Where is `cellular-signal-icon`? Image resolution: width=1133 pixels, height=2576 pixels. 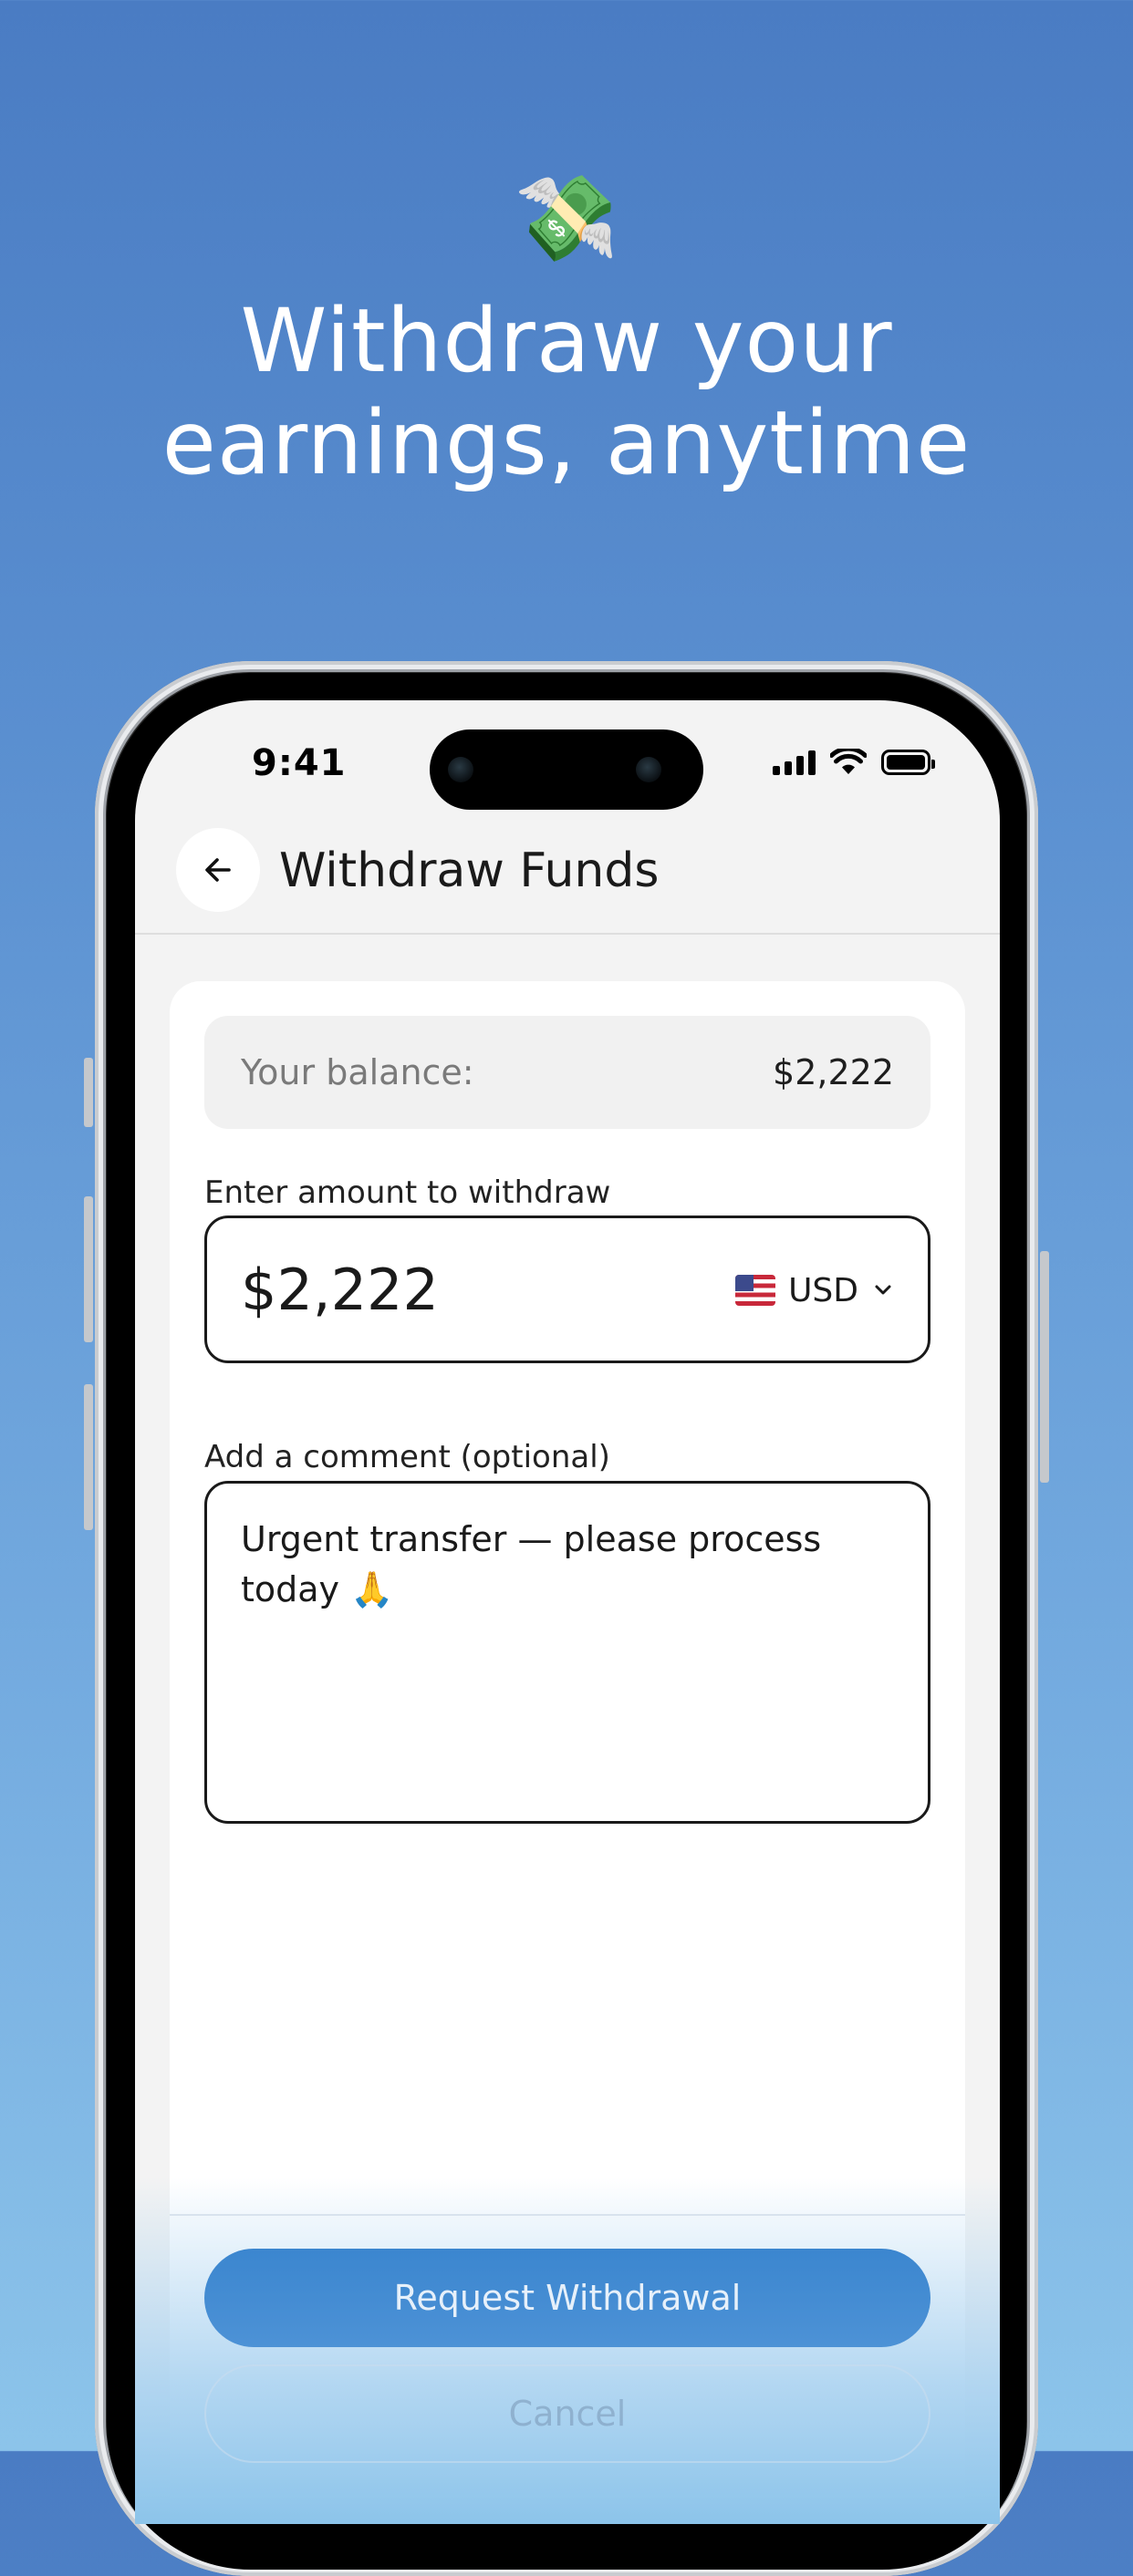 cellular-signal-icon is located at coordinates (795, 762).